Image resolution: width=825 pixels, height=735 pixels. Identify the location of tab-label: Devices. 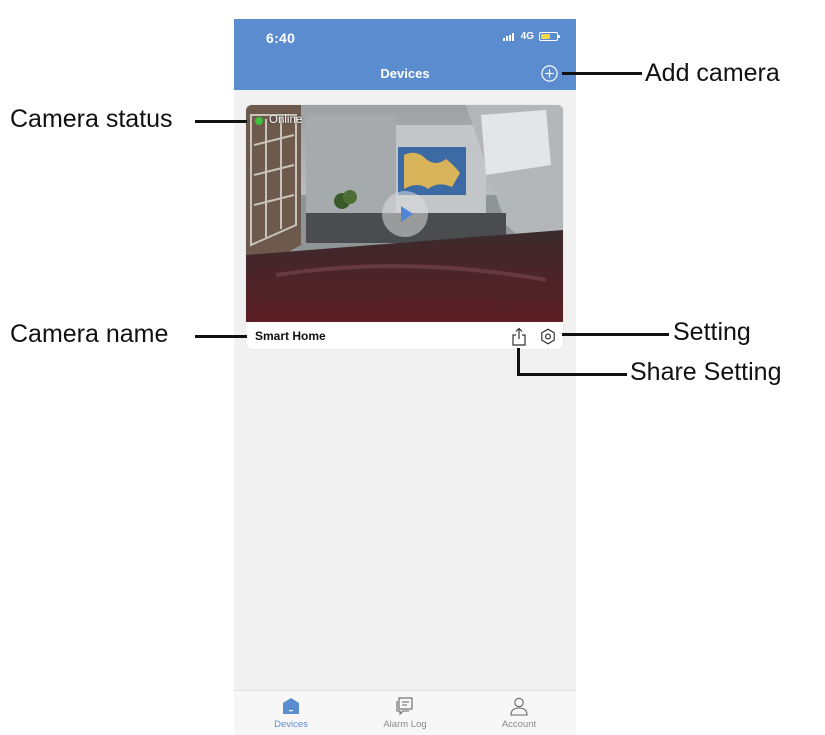
(291, 724).